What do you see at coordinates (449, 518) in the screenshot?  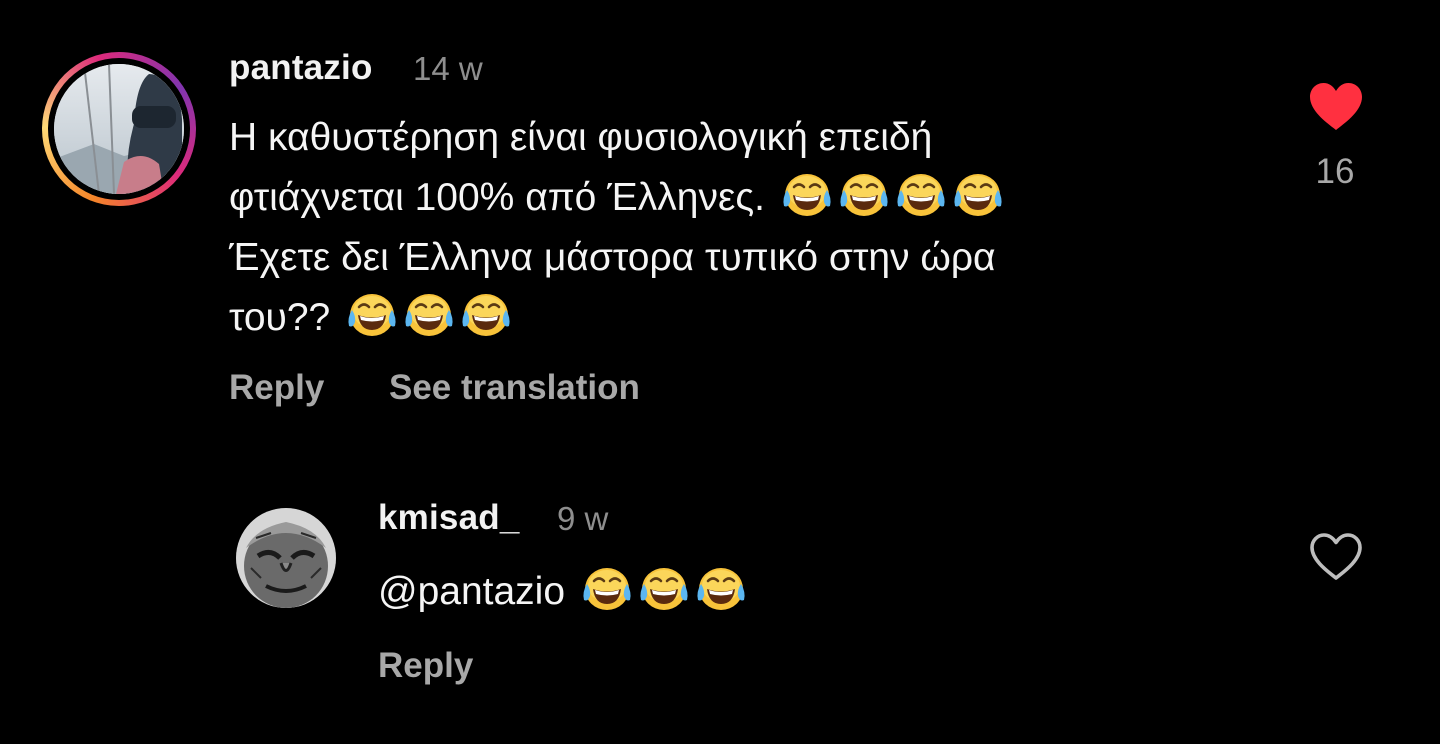 I see `comment-username: kmisad_` at bounding box center [449, 518].